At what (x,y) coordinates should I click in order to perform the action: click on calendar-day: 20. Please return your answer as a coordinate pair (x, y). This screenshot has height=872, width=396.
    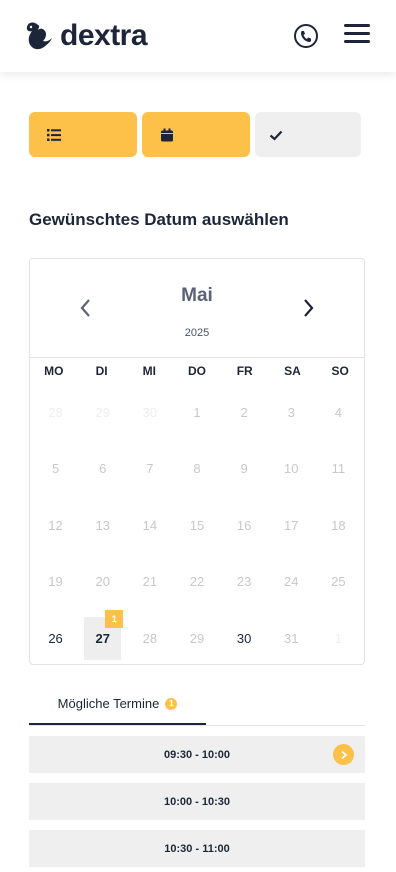
    Looking at the image, I should click on (102, 582).